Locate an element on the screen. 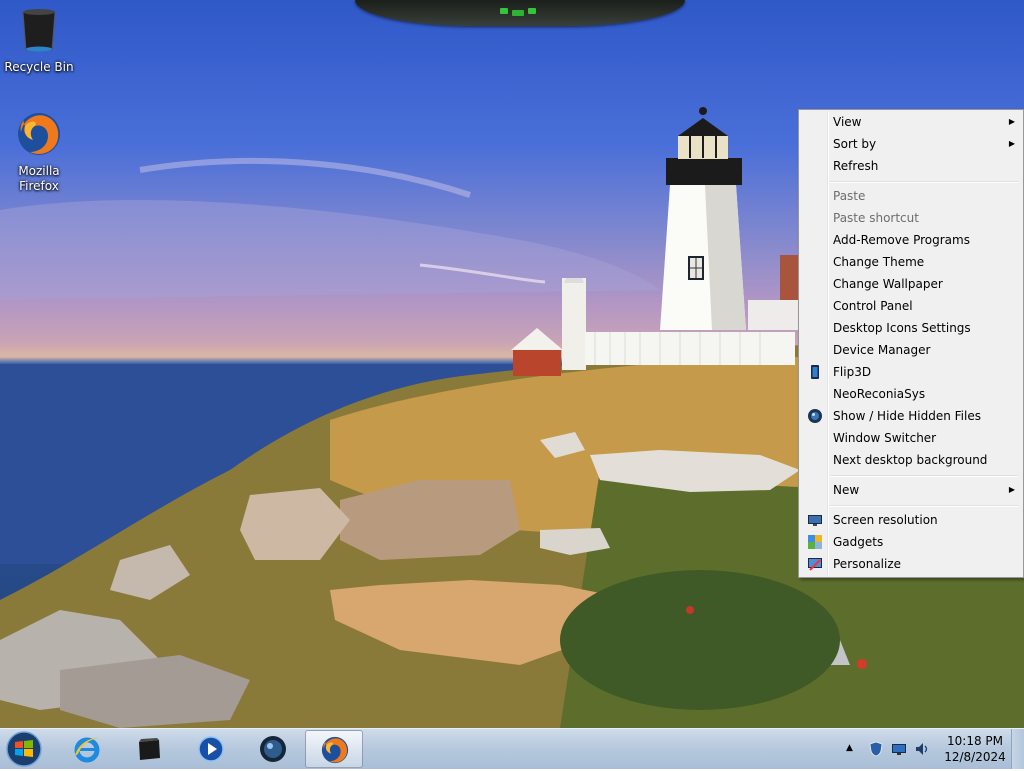 The height and width of the screenshot is (771, 1024). start-button is located at coordinates (26, 749).